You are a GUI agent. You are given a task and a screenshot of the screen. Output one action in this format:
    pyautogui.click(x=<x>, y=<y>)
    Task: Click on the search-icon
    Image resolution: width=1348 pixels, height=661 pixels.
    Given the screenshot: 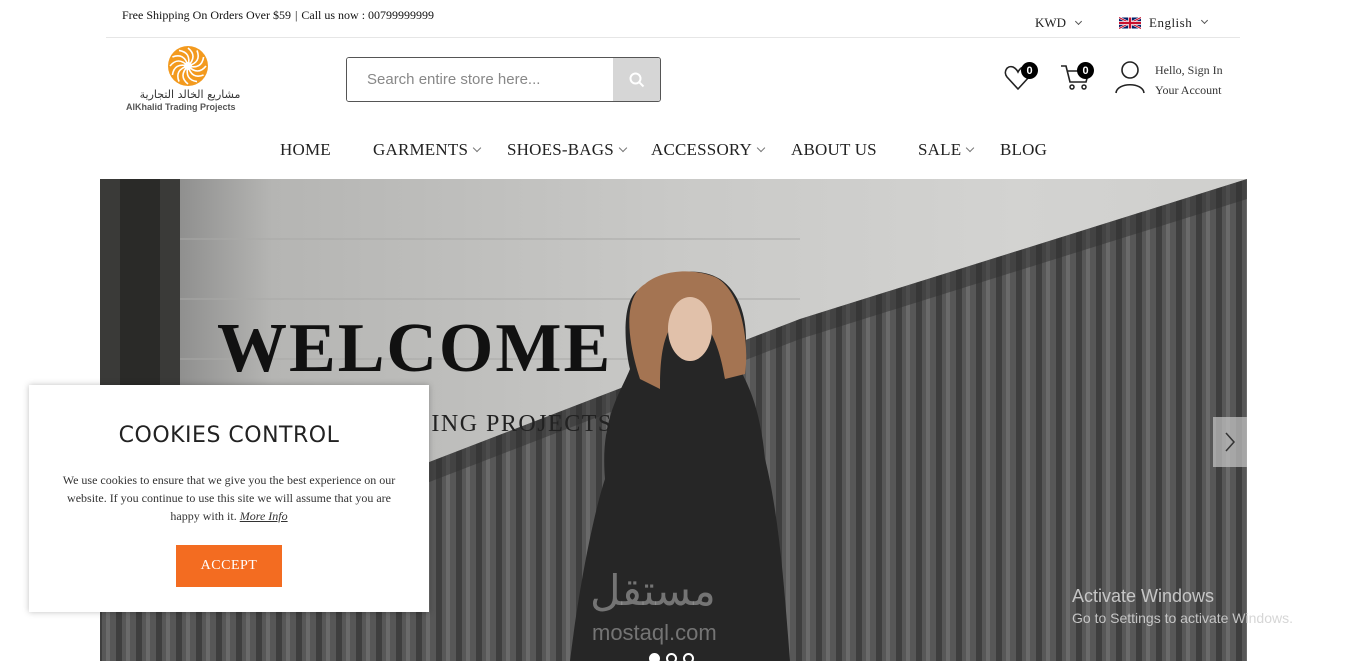 What is the action you would take?
    pyautogui.click(x=636, y=79)
    